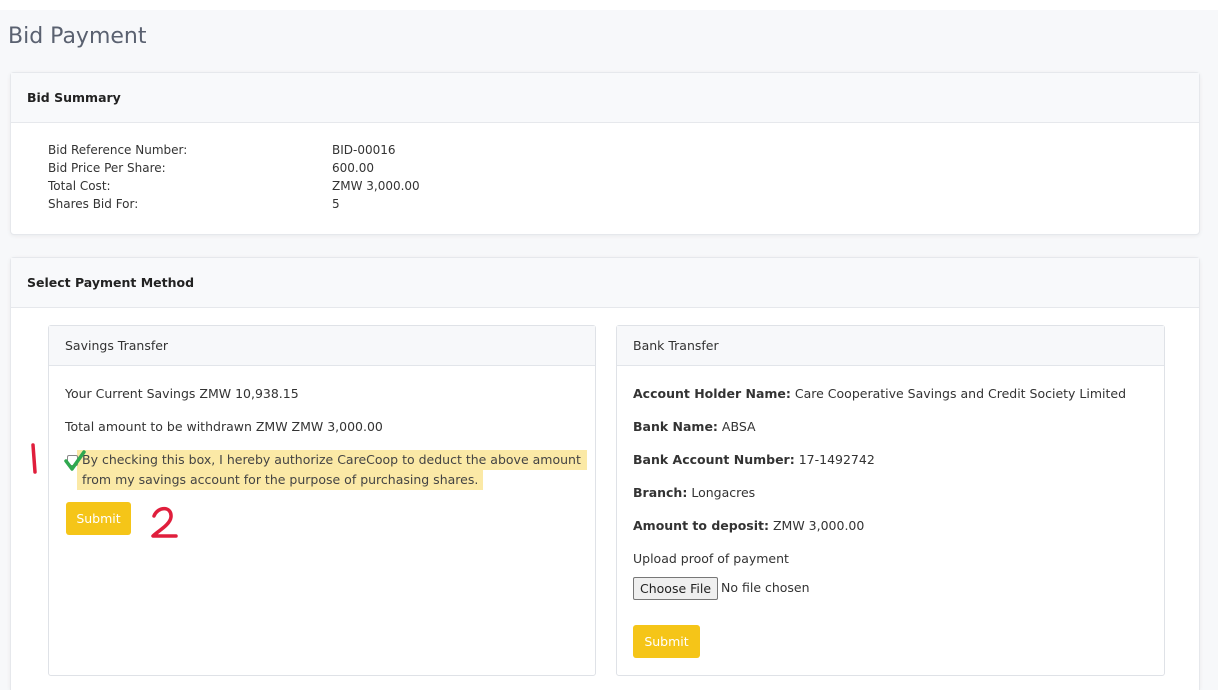 Image resolution: width=1218 pixels, height=690 pixels. Describe the element at coordinates (104, 490) in the screenshot. I see `annotation-overlay` at that location.